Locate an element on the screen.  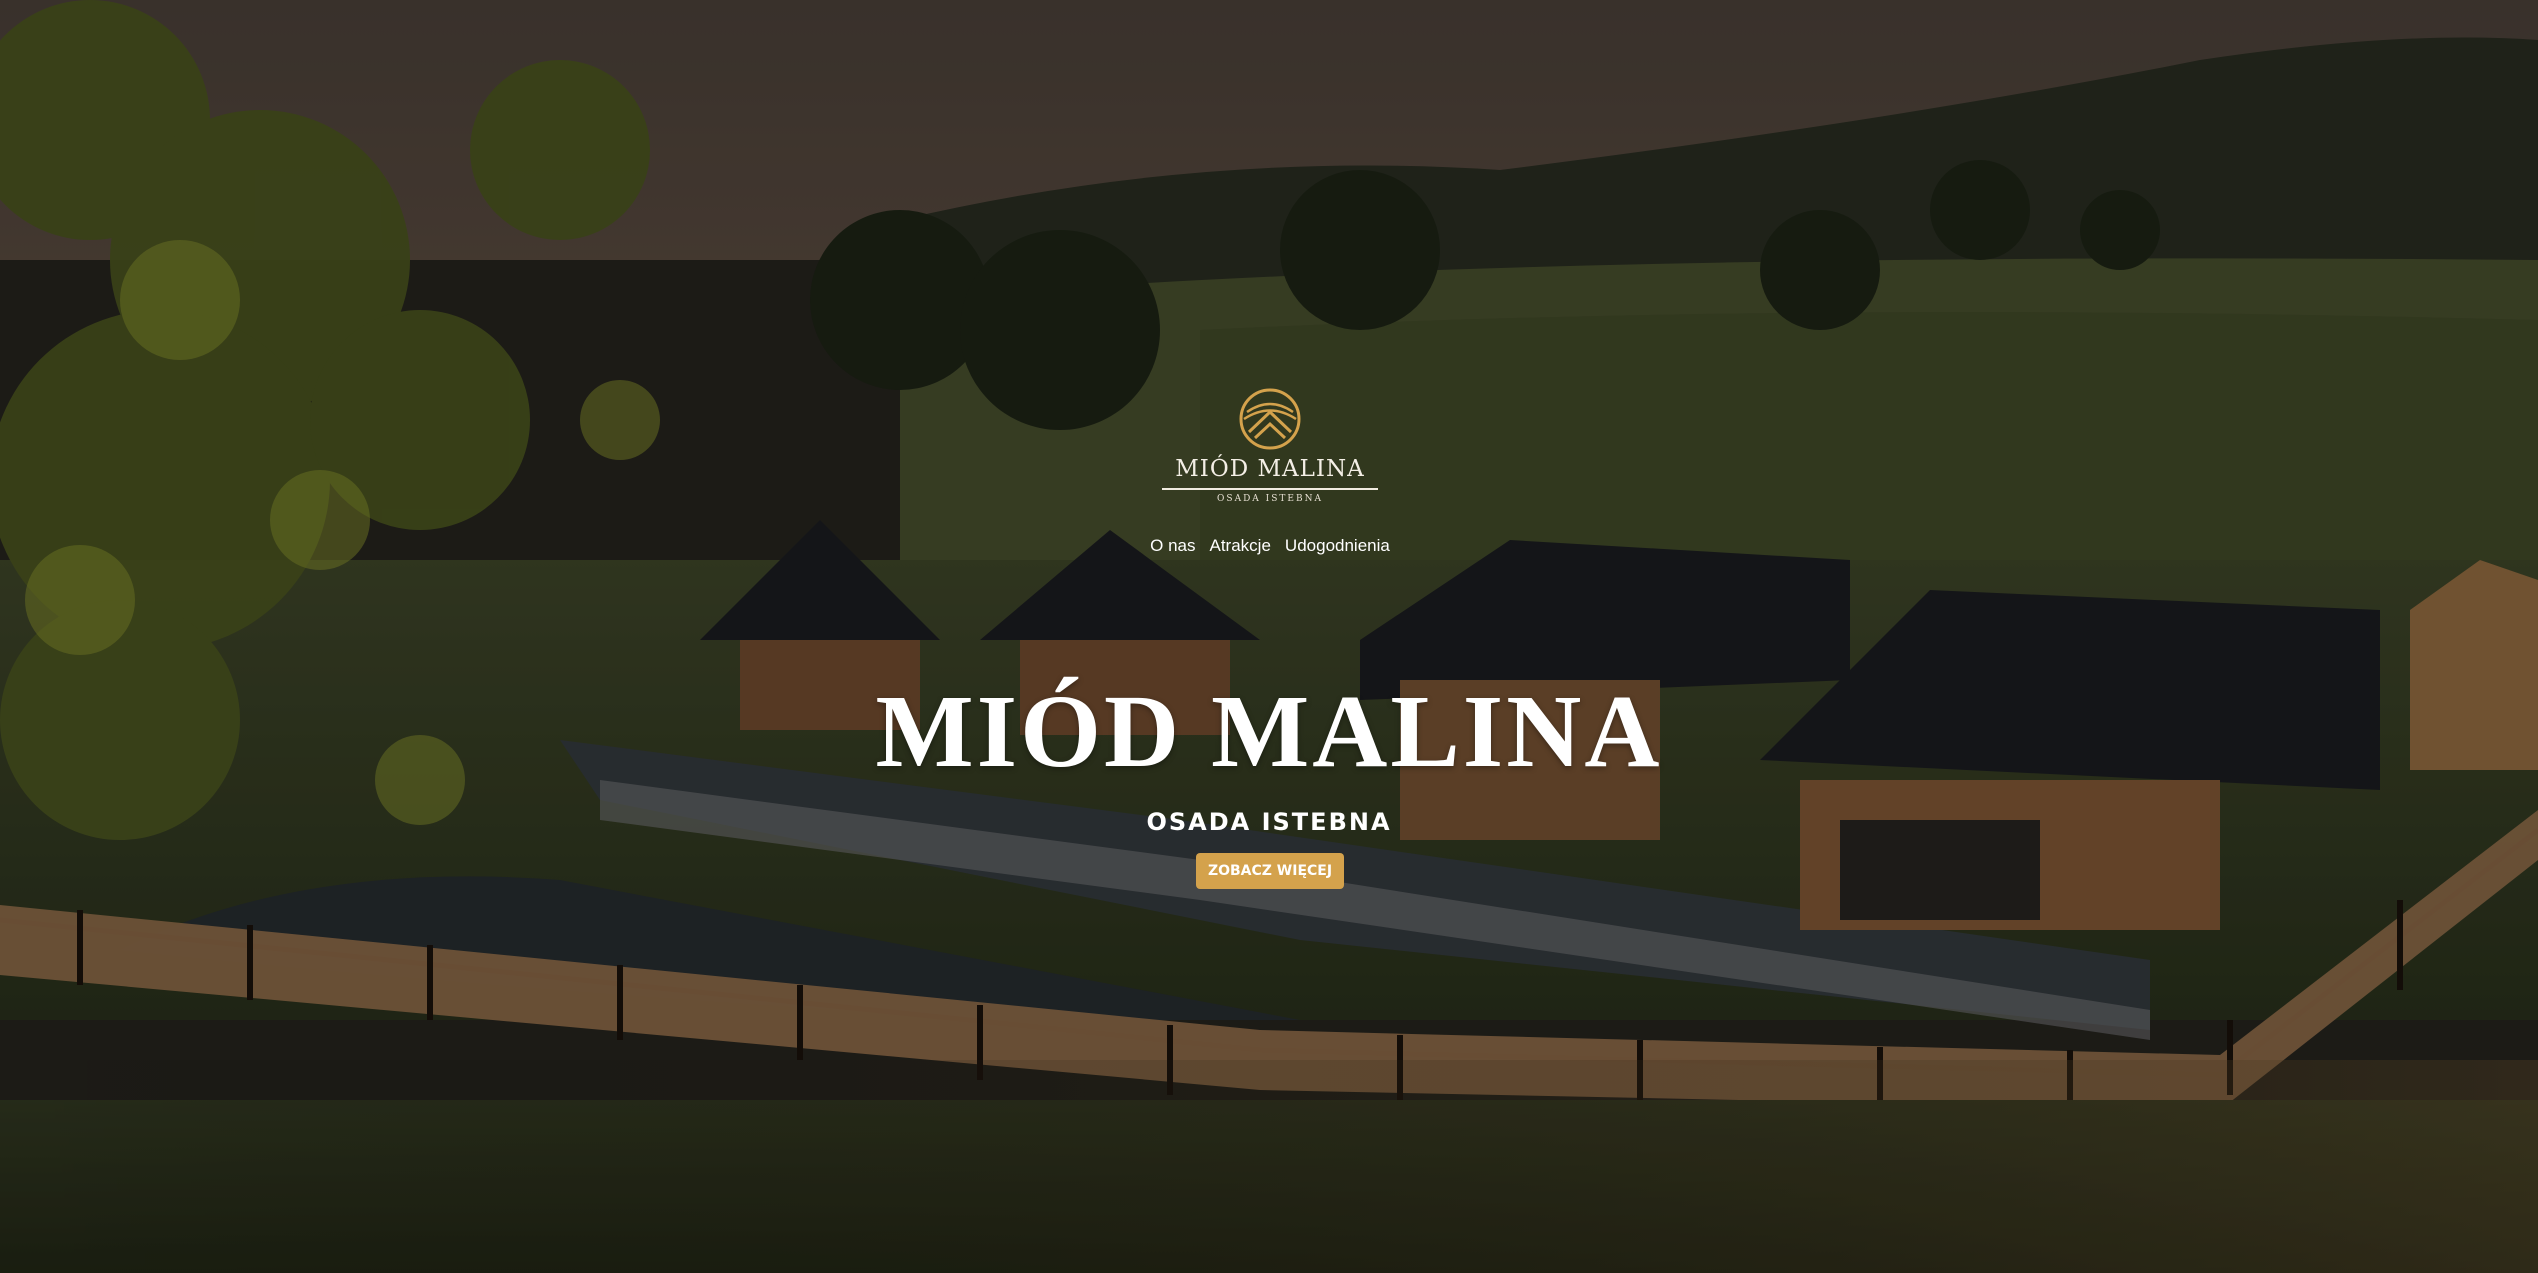
hero-title: MIÓD MALINA is located at coordinates (1269, 731).